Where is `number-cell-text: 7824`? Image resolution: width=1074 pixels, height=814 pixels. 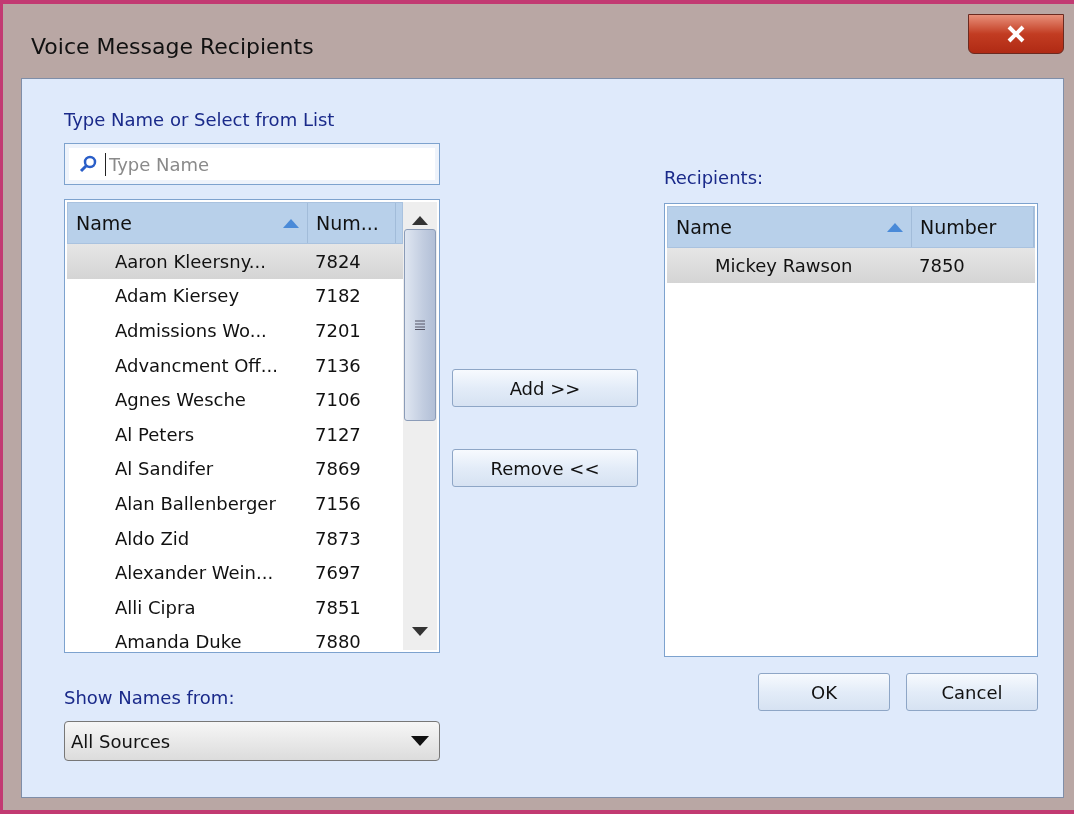
number-cell-text: 7824 is located at coordinates (338, 261).